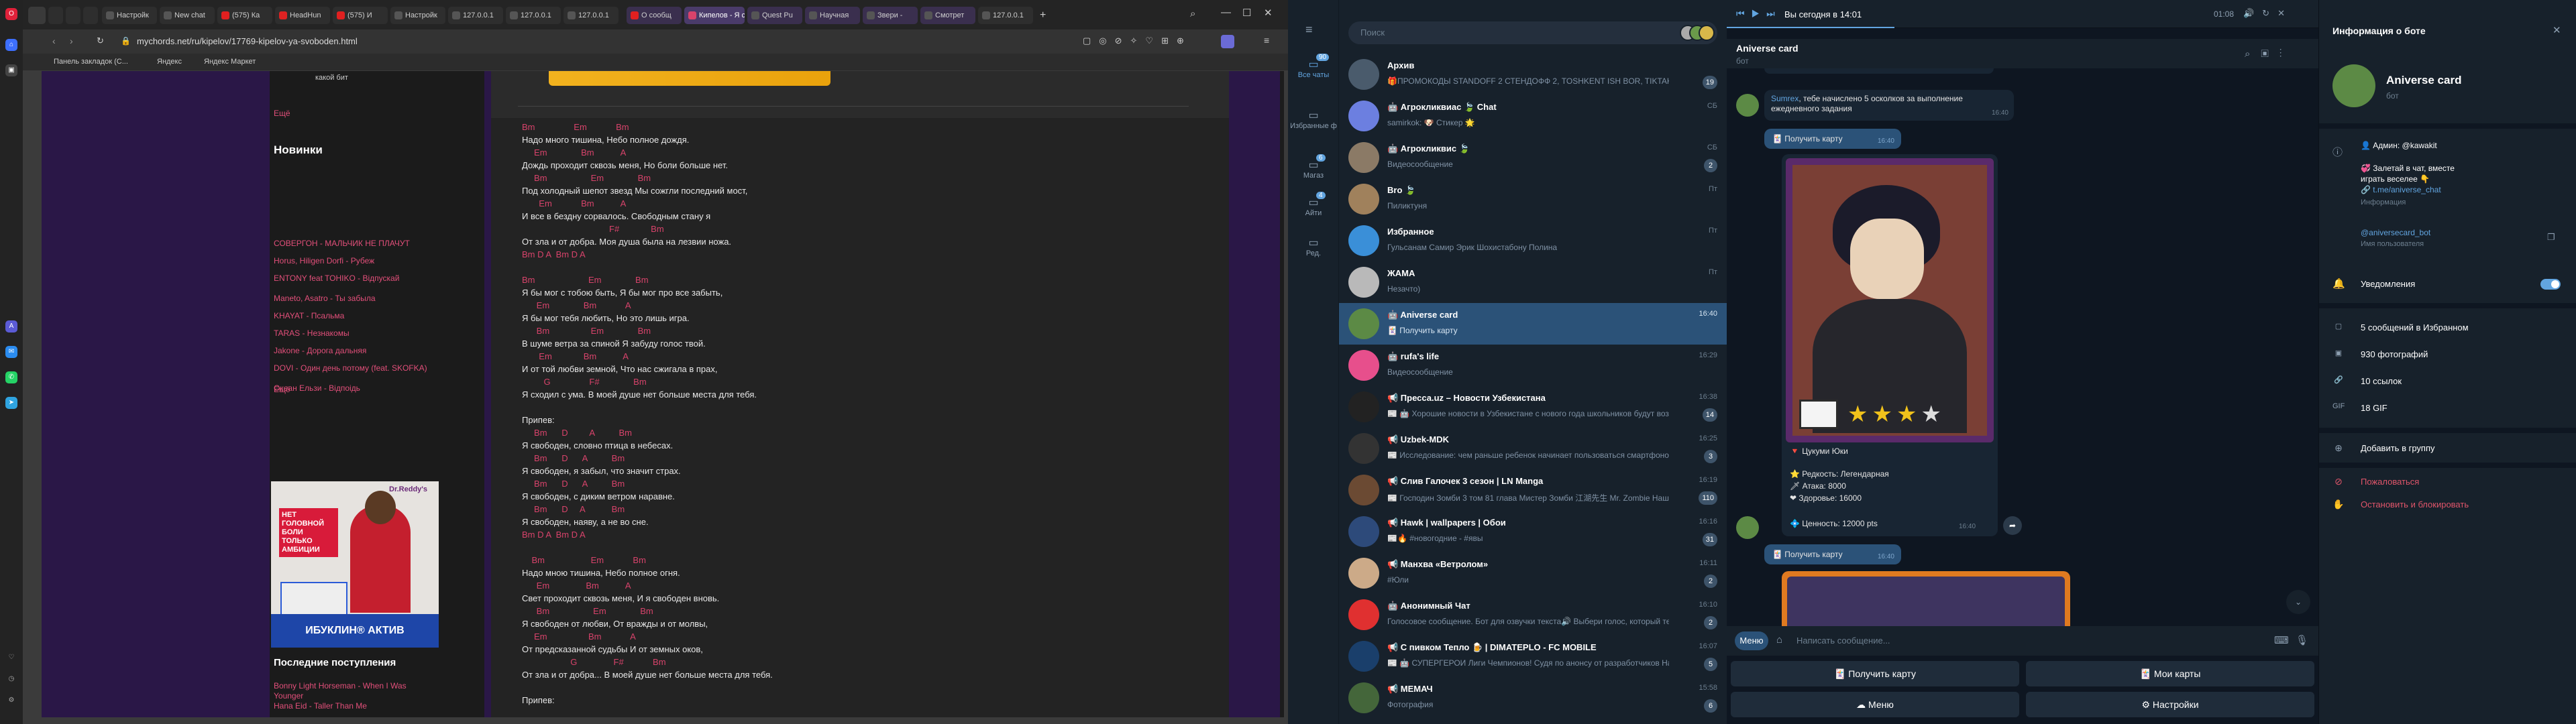  Describe the element at coordinates (1313, 119) in the screenshot. I see `folder-1: ▭ Избранные ф` at that location.